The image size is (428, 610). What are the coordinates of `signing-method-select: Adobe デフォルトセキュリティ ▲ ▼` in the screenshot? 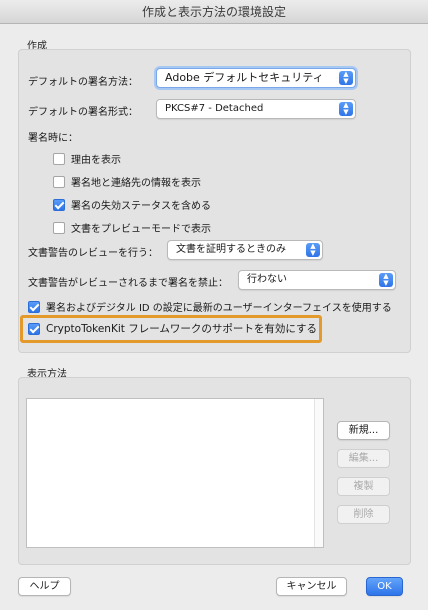 It's located at (256, 78).